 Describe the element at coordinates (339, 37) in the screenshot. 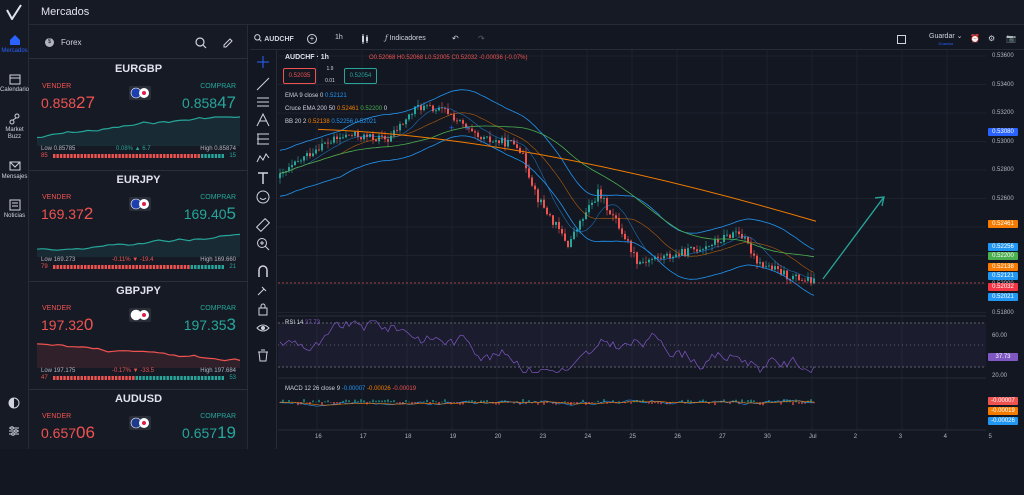

I see `interval-button: 1h` at that location.